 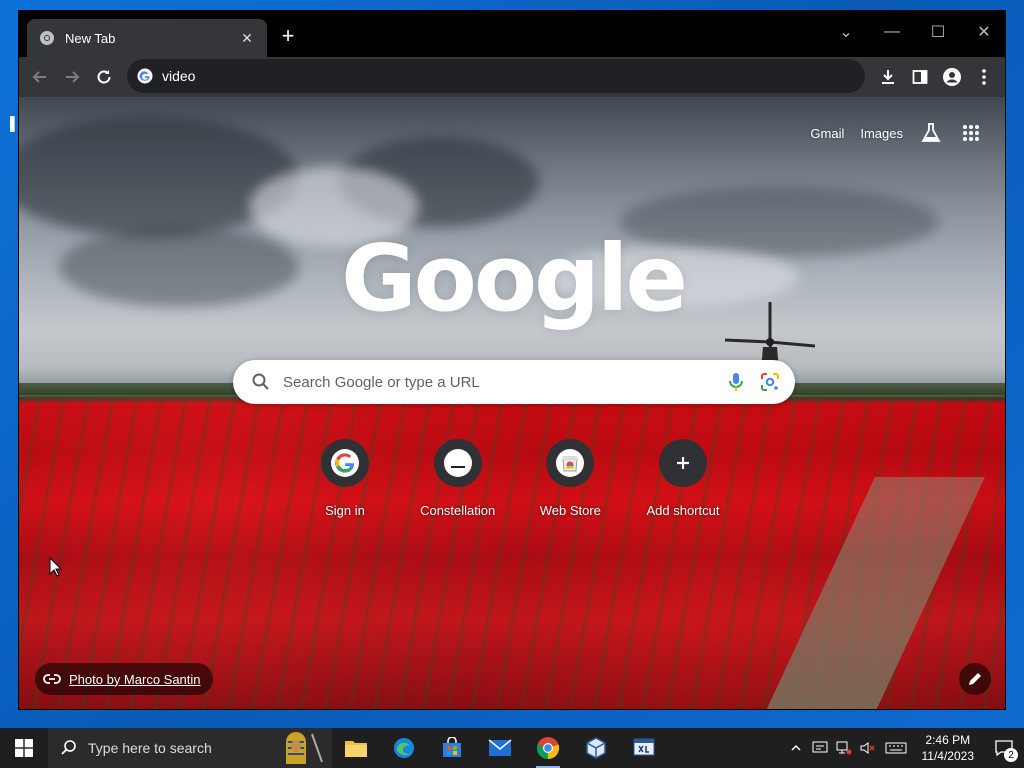 I want to click on chrome-icon, so click(x=548, y=748).